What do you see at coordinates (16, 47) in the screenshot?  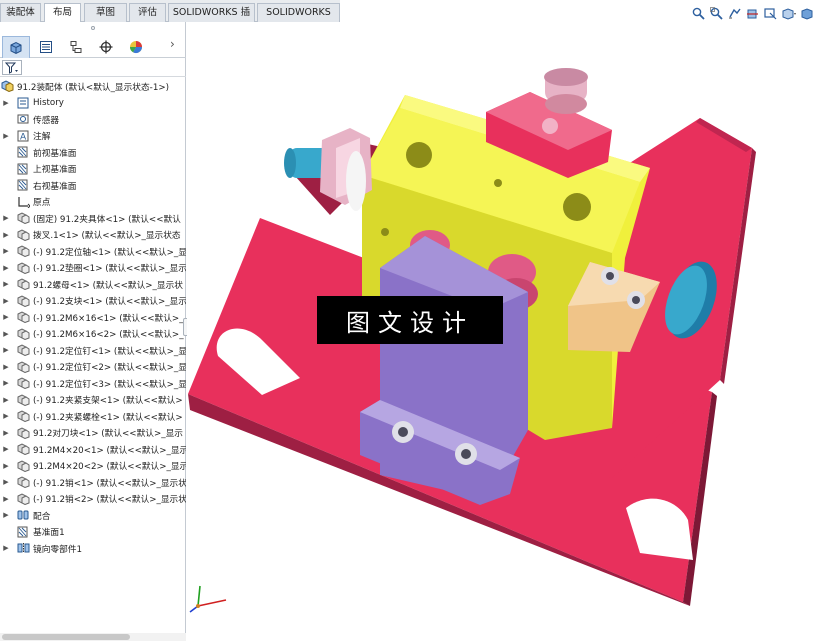 I see `feature-manager-tab` at bounding box center [16, 47].